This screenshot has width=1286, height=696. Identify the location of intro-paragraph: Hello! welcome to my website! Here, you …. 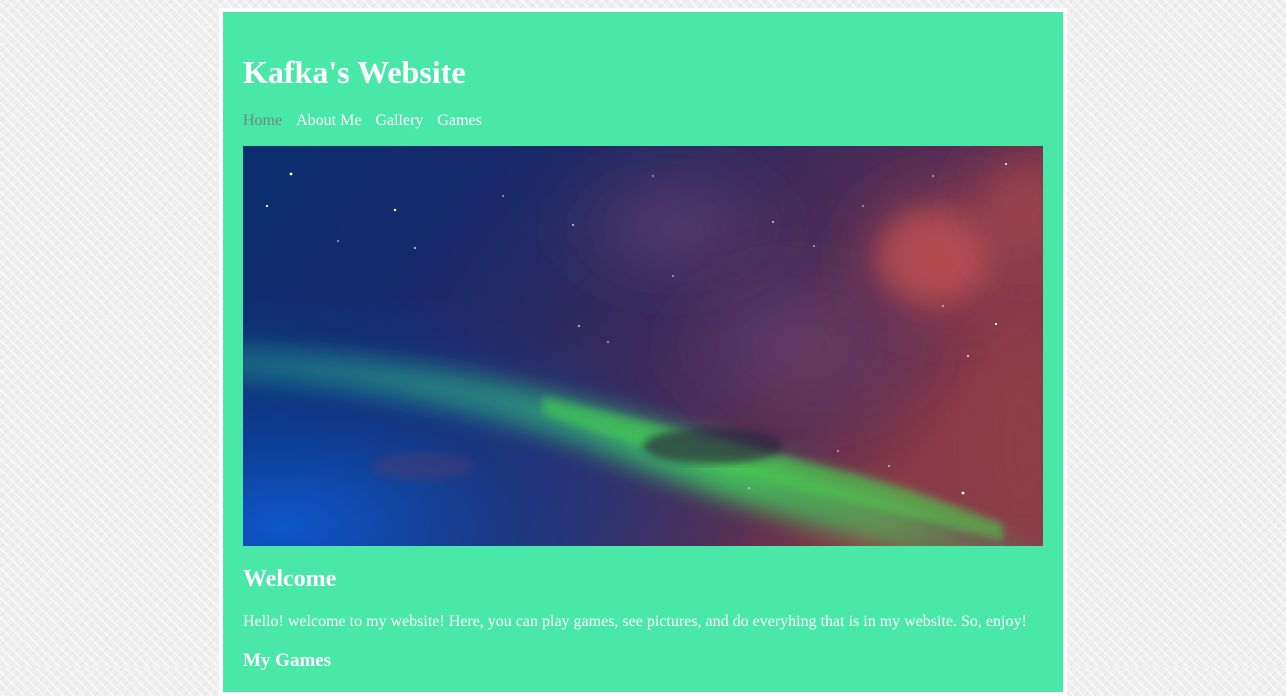
(635, 621).